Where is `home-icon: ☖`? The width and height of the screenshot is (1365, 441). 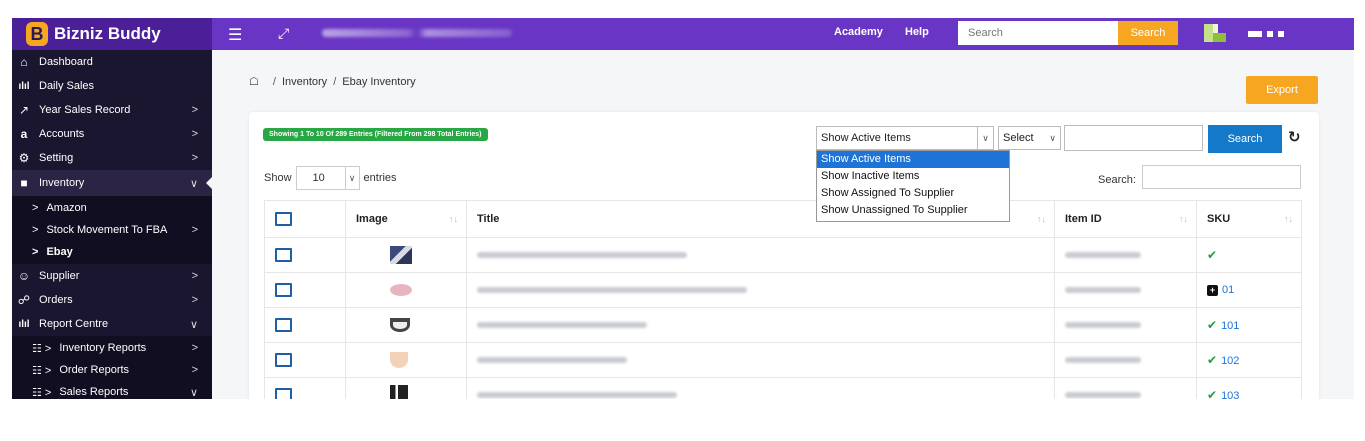 home-icon: ☖ is located at coordinates (254, 81).